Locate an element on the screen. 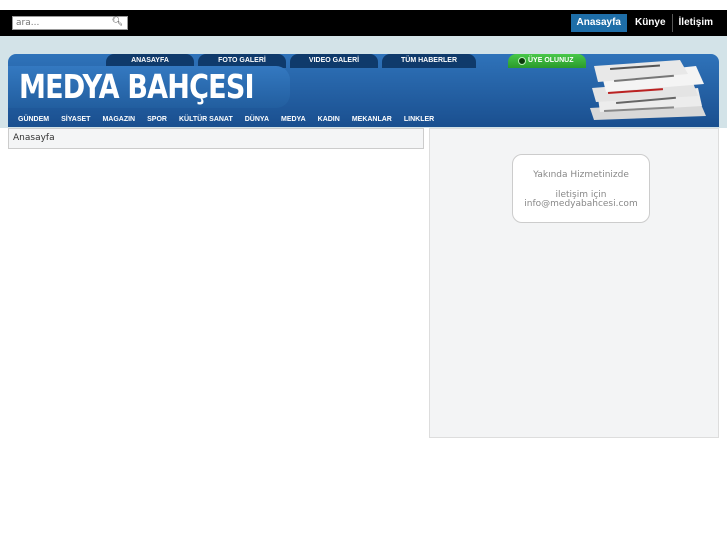  nav-video-galeri: VIDEO GALERİ is located at coordinates (334, 61).